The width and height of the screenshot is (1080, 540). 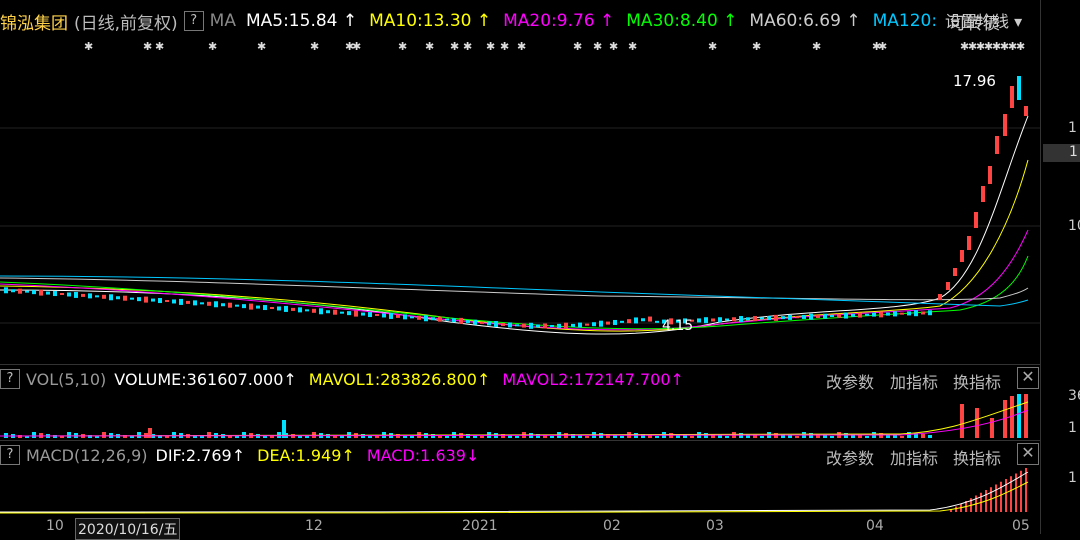 I want to click on x-axis-label: 05, so click(x=1021, y=526).